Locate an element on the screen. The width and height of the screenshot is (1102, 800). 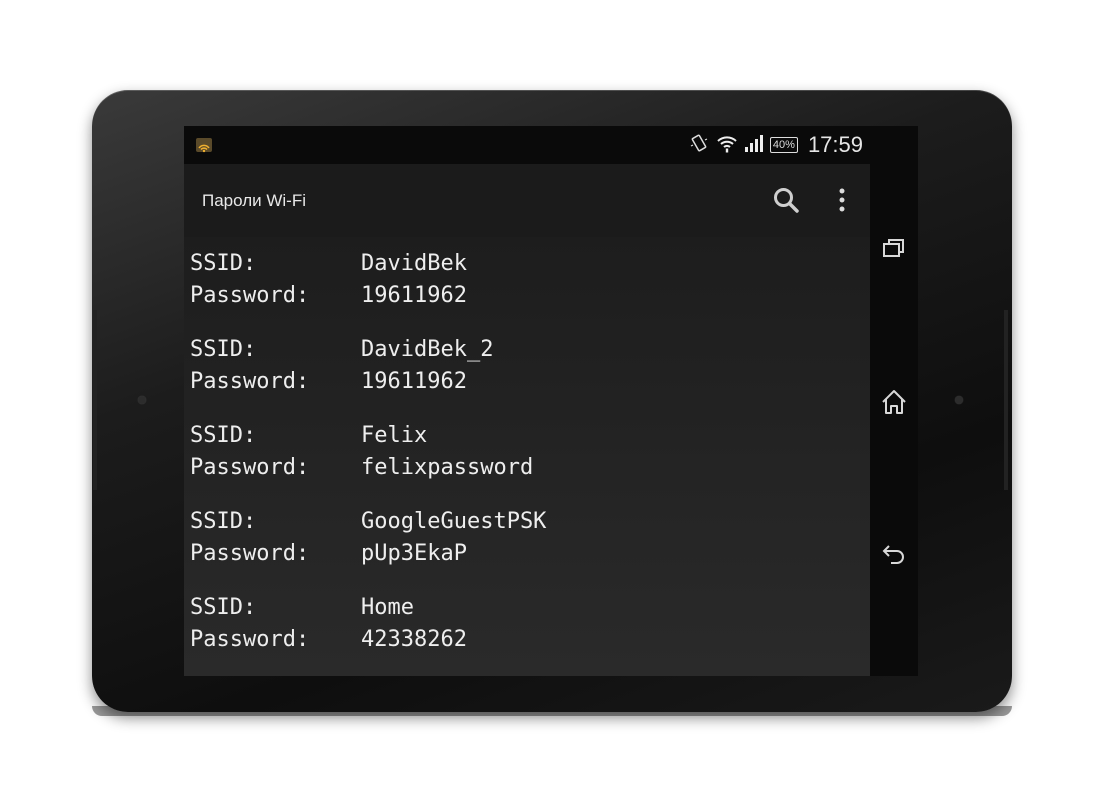
password-value: 42338262 is located at coordinates (414, 639).